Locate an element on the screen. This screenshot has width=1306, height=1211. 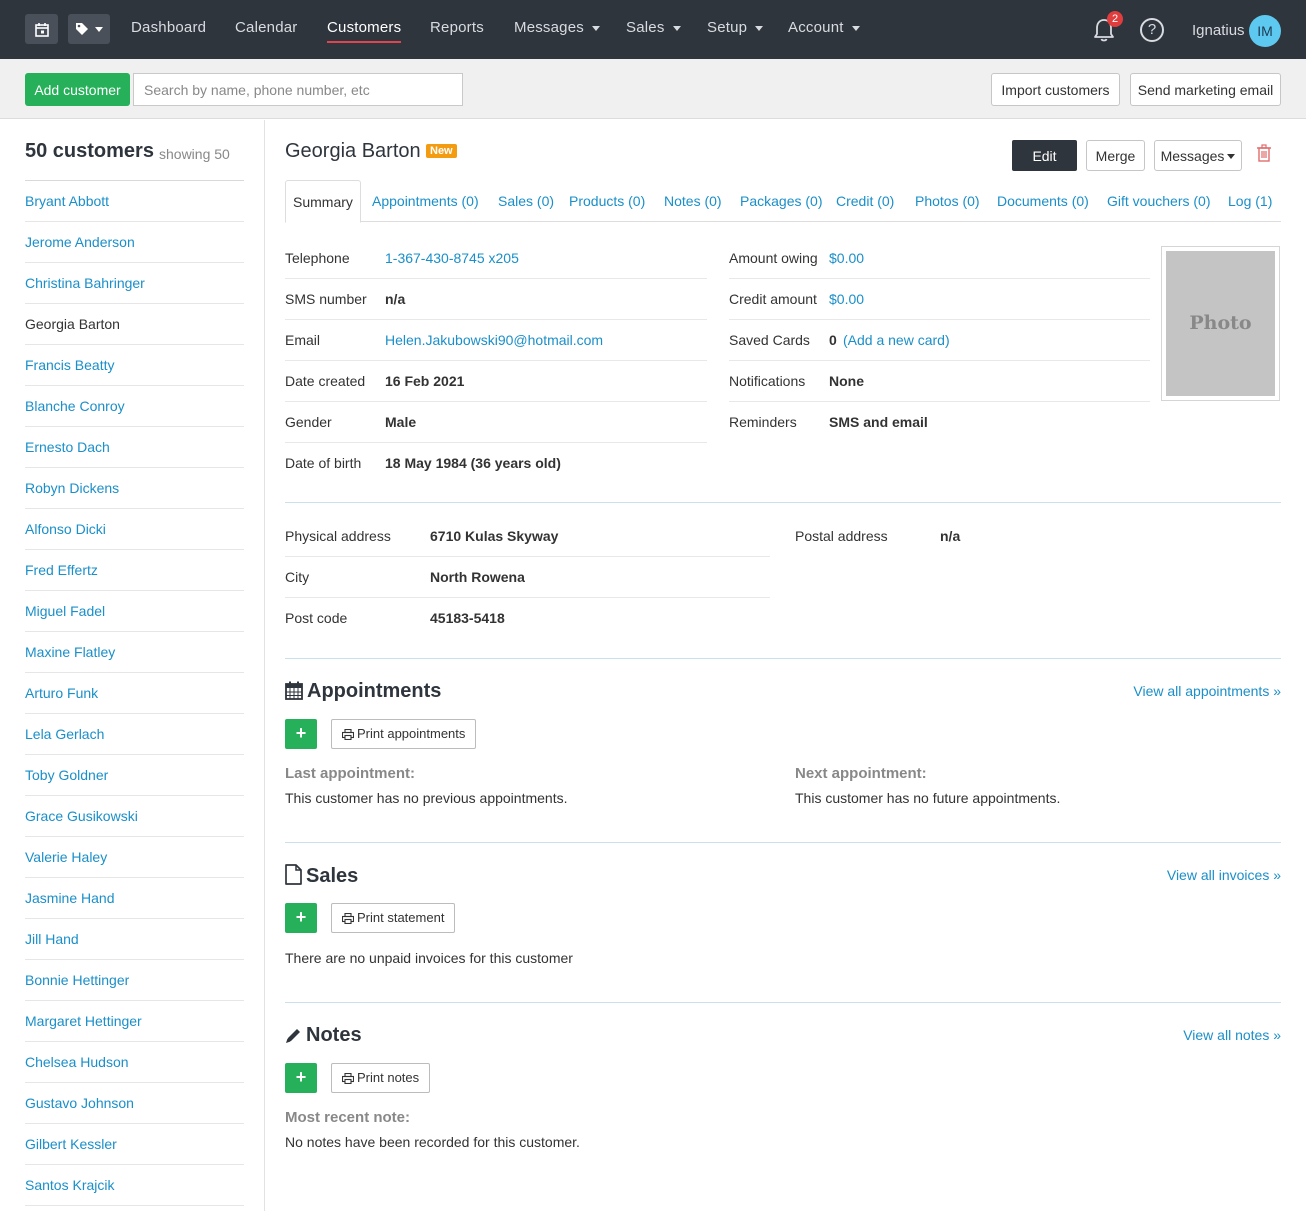
detail-value: None is located at coordinates (846, 381).